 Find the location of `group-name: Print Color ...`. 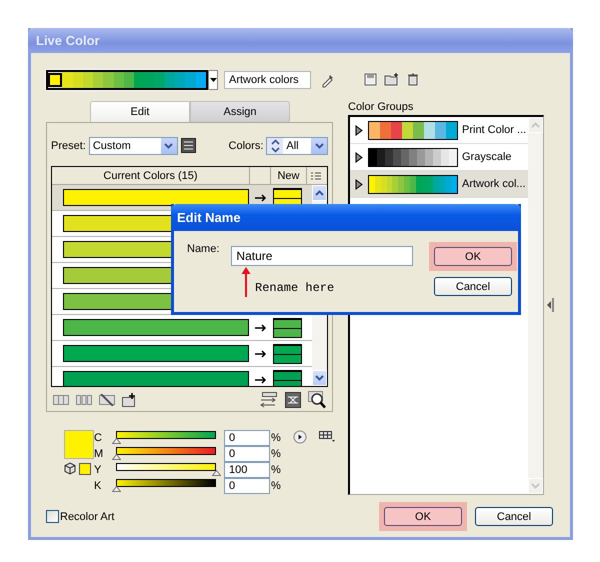

group-name: Print Color ... is located at coordinates (494, 130).